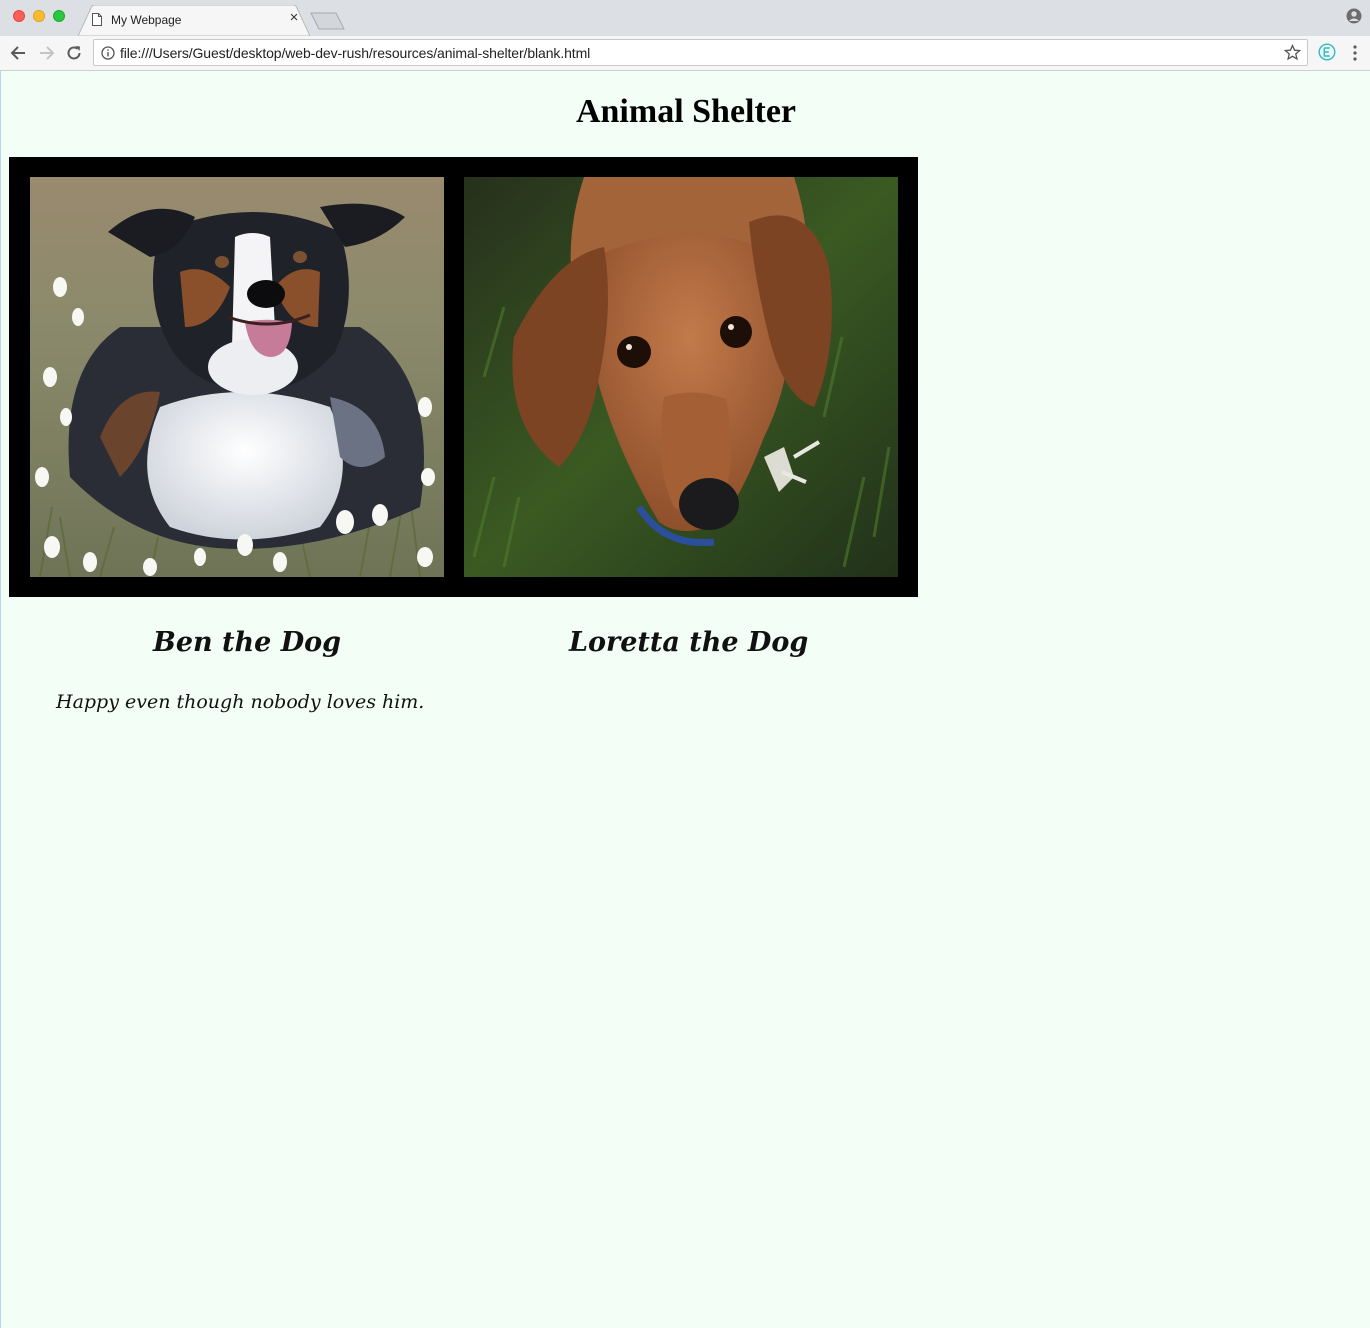  I want to click on page-icon, so click(97, 19).